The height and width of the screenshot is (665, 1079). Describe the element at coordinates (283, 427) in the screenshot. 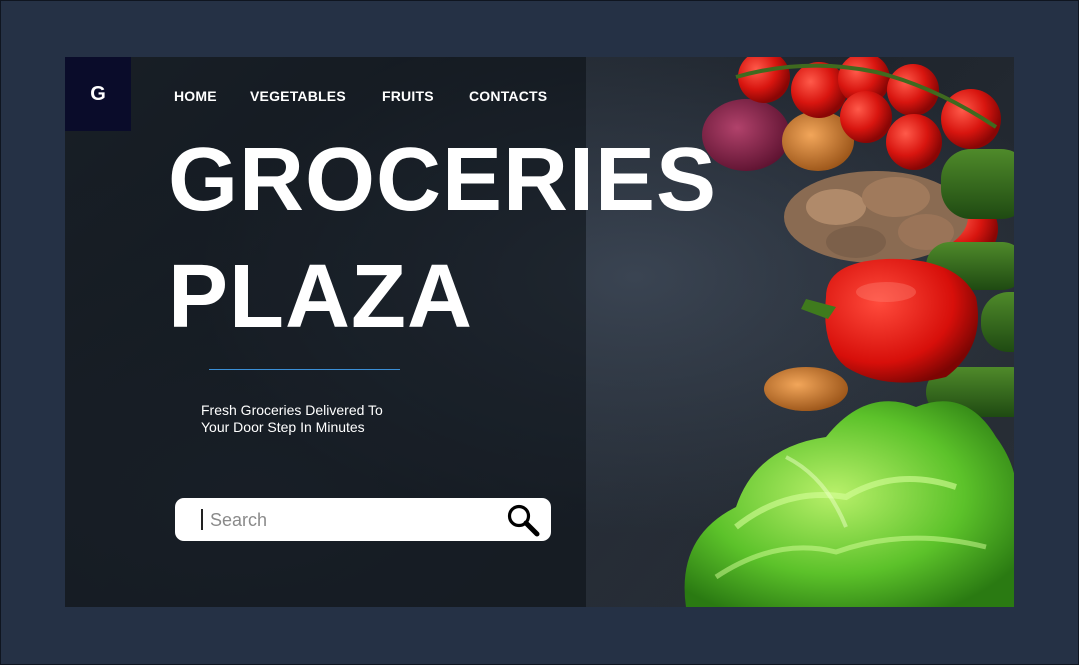

I see `tagline-line2: Your Door Step In Minutes` at that location.